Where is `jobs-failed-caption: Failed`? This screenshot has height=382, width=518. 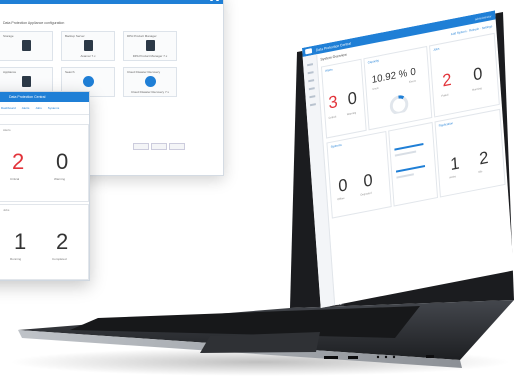 jobs-failed-caption: Failed is located at coordinates (445, 95).